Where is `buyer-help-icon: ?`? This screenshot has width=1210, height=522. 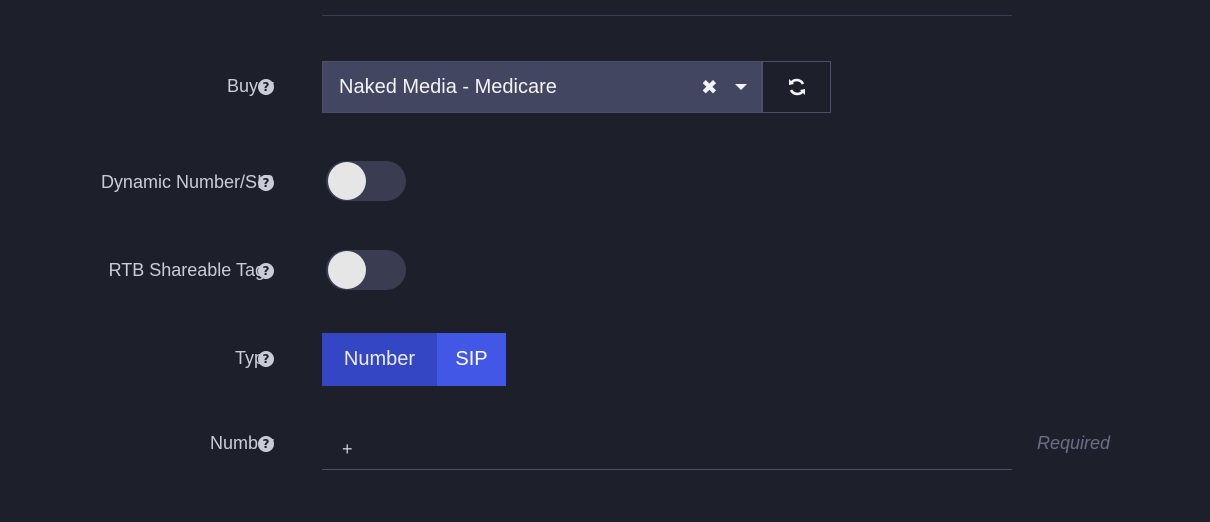 buyer-help-icon: ? is located at coordinates (266, 87).